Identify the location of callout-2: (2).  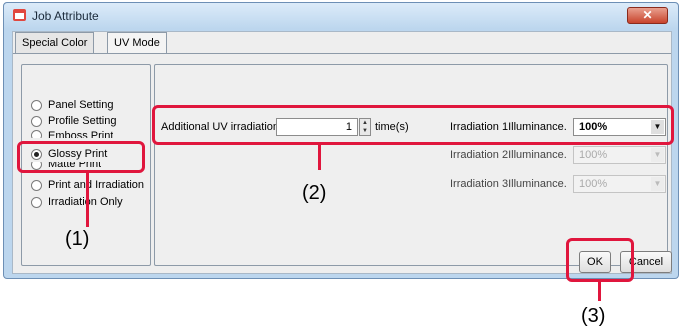
(314, 193).